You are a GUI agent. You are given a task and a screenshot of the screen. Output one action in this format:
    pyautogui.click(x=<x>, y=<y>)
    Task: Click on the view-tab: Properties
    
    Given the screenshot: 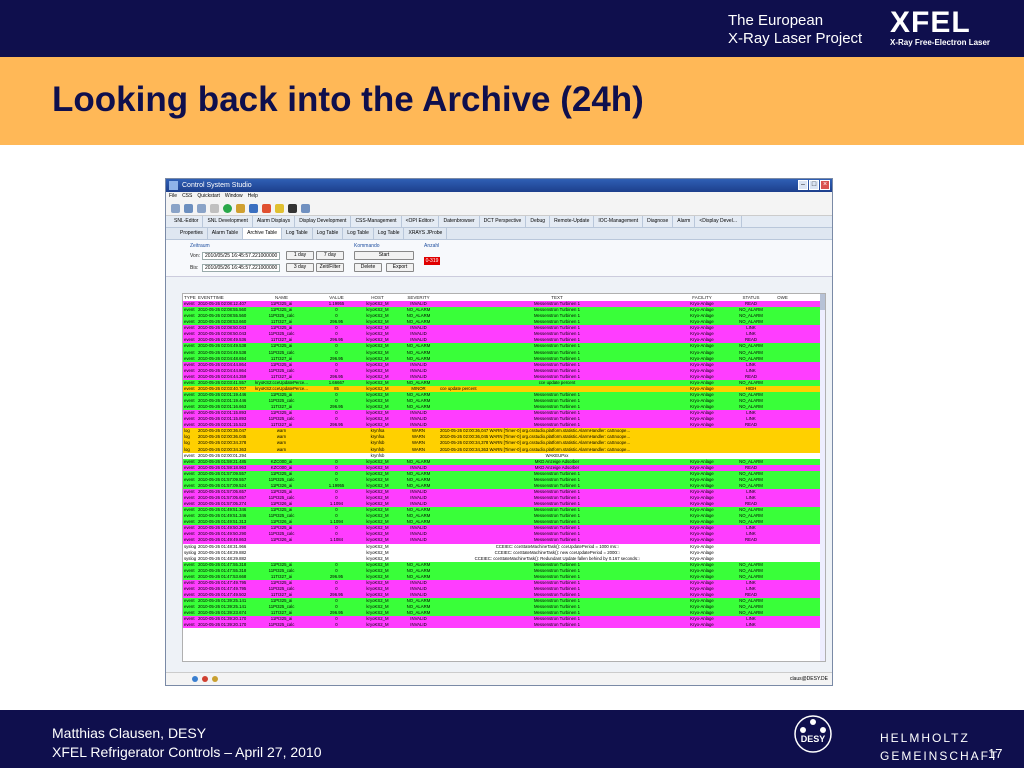 What is the action you would take?
    pyautogui.click(x=192, y=233)
    